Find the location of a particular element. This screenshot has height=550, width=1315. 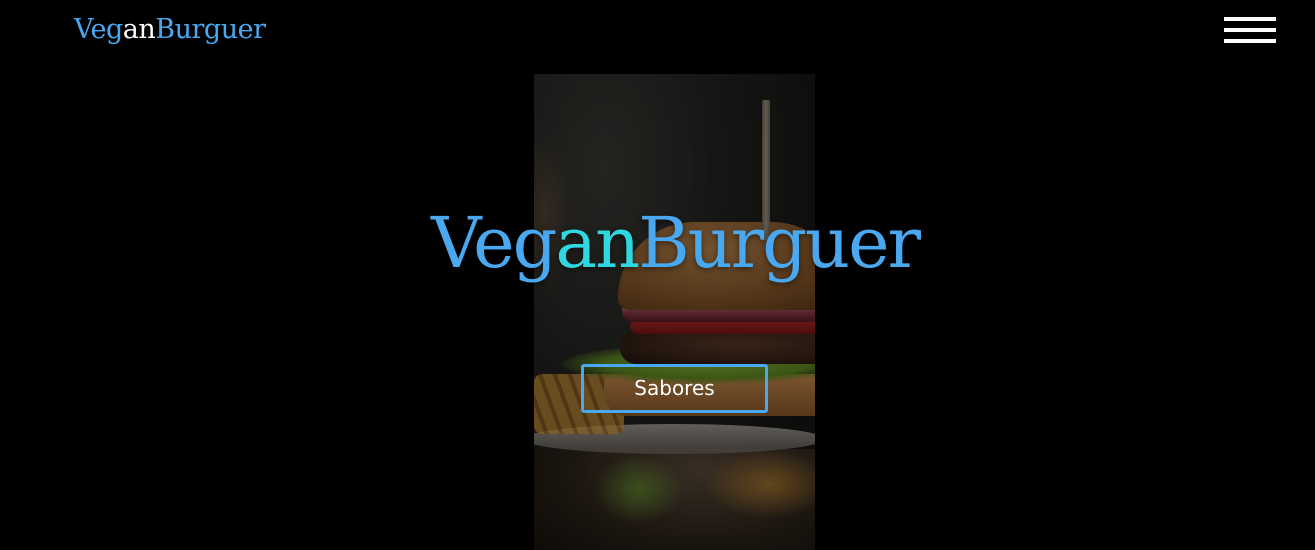

hamburger-menu-icon is located at coordinates (1250, 30).